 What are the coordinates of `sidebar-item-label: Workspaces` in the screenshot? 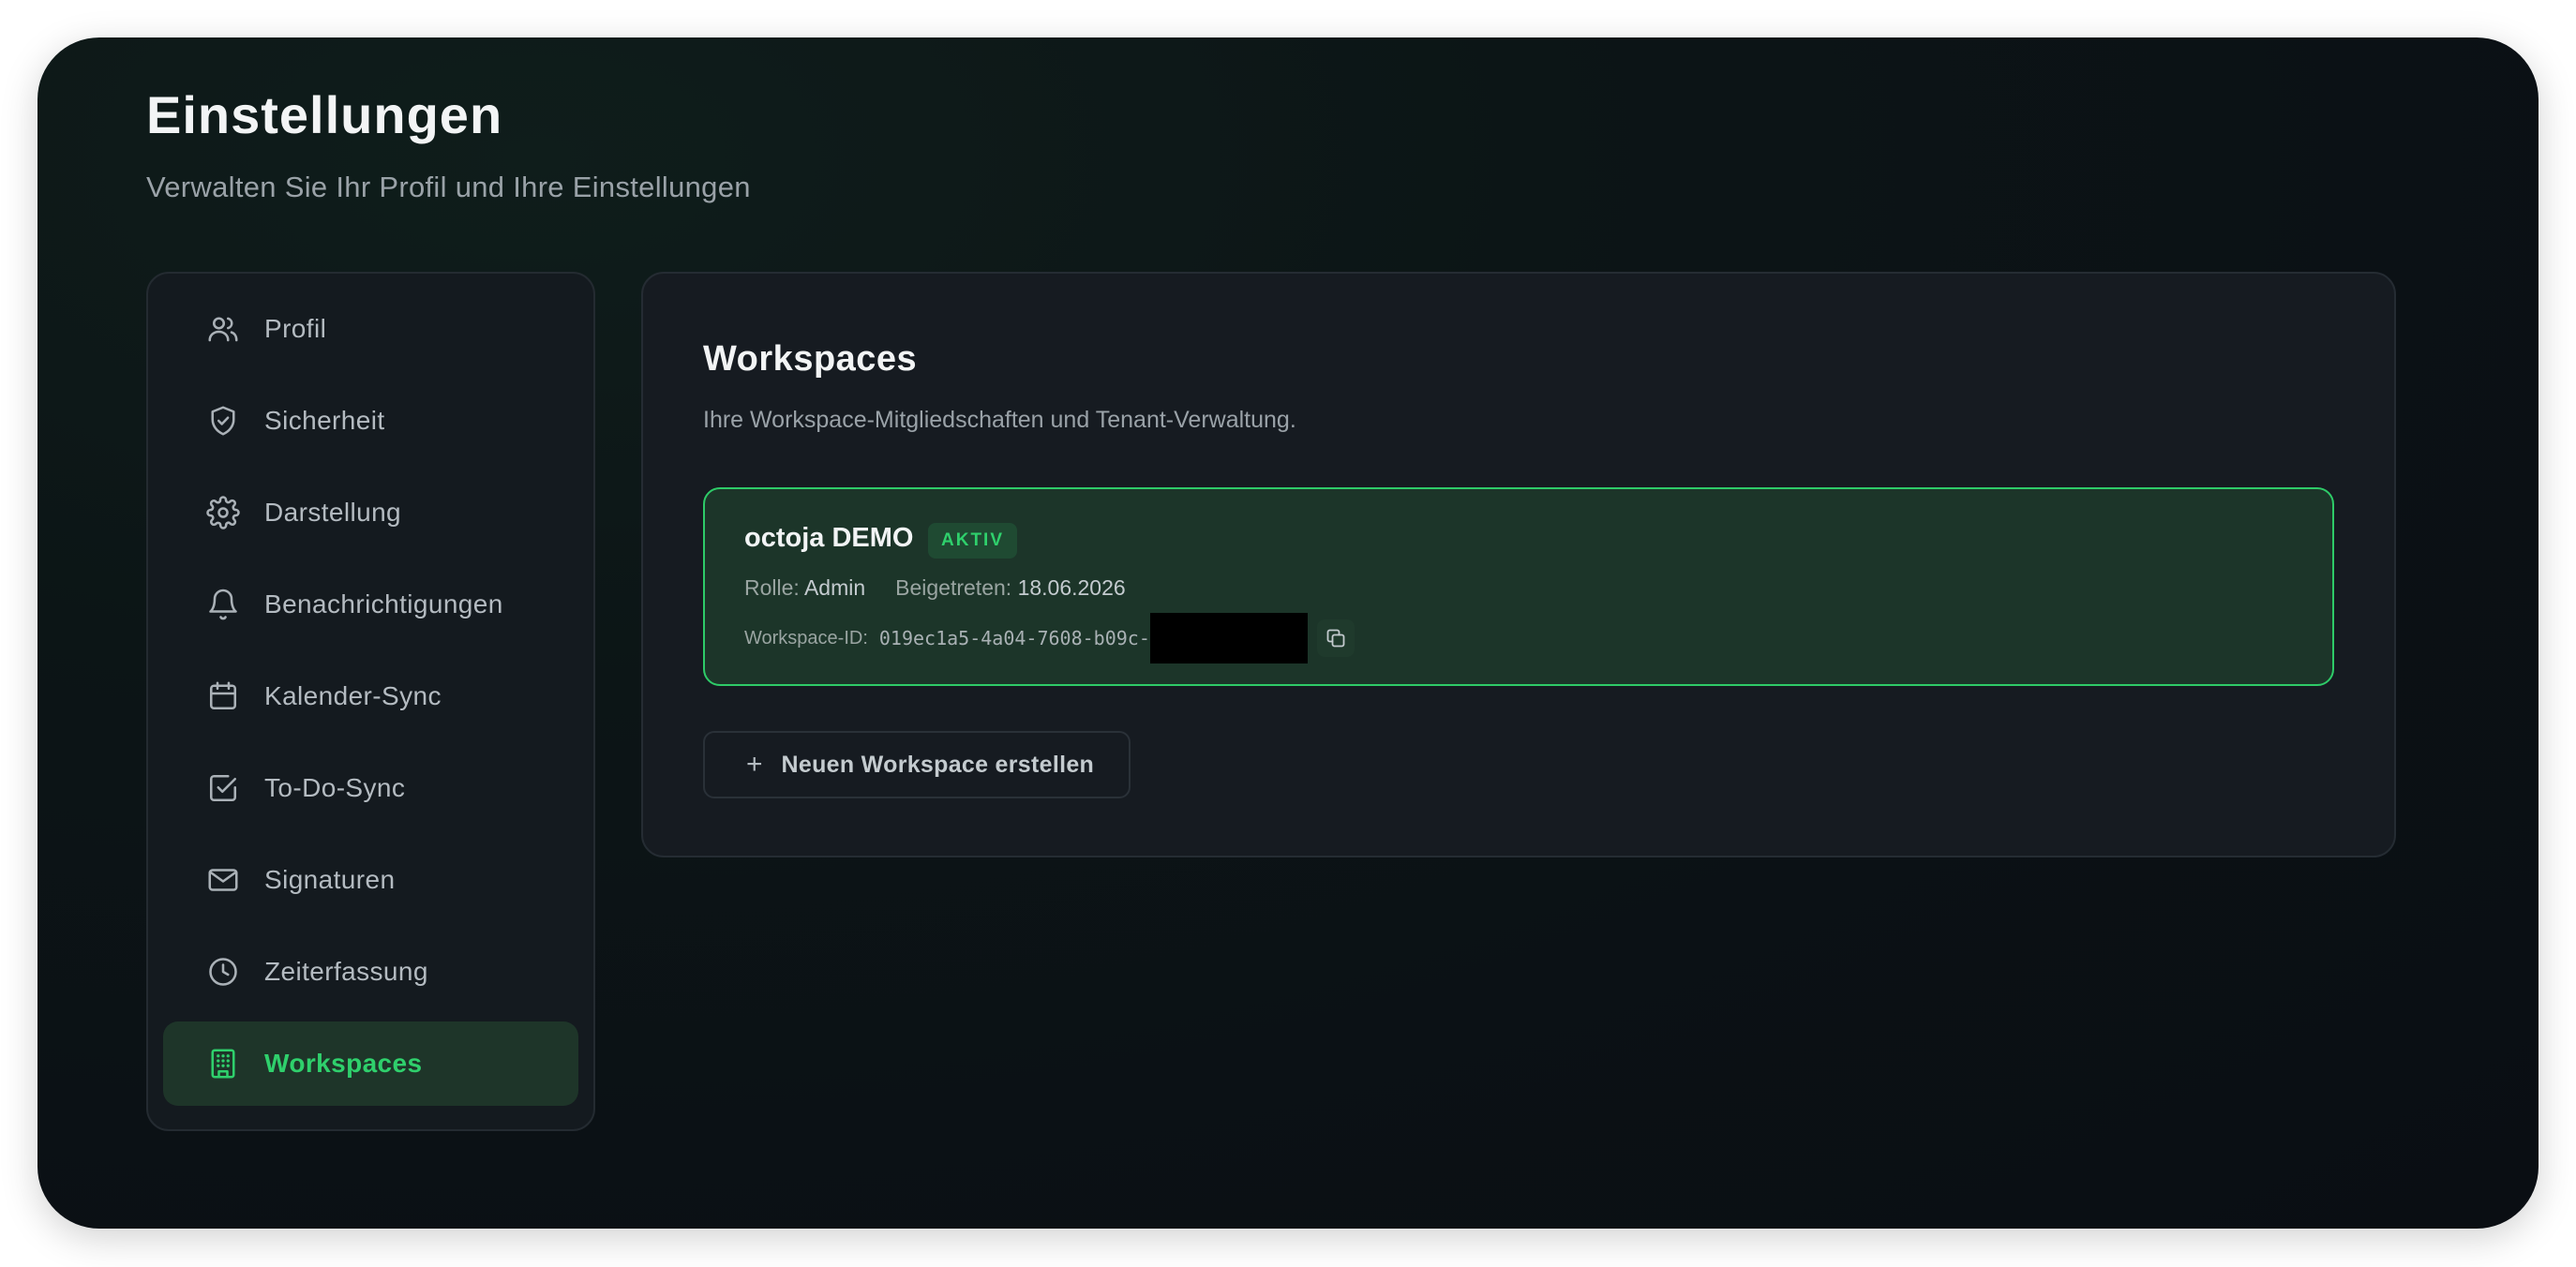 It's located at (343, 1063).